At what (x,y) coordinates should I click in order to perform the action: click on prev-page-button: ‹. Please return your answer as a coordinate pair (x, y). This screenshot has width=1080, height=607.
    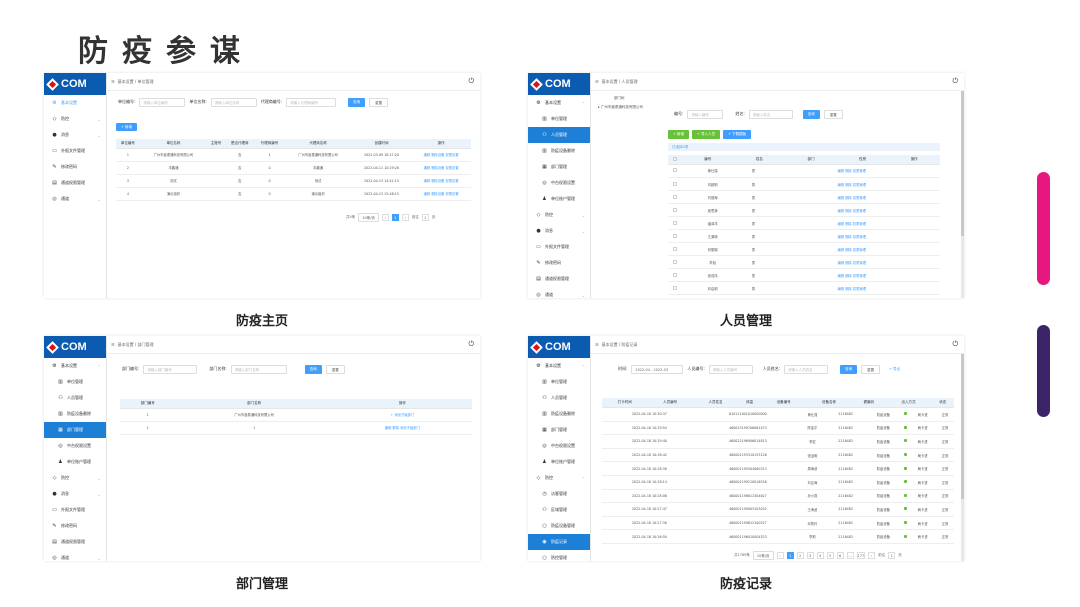
    Looking at the image, I should click on (385, 217).